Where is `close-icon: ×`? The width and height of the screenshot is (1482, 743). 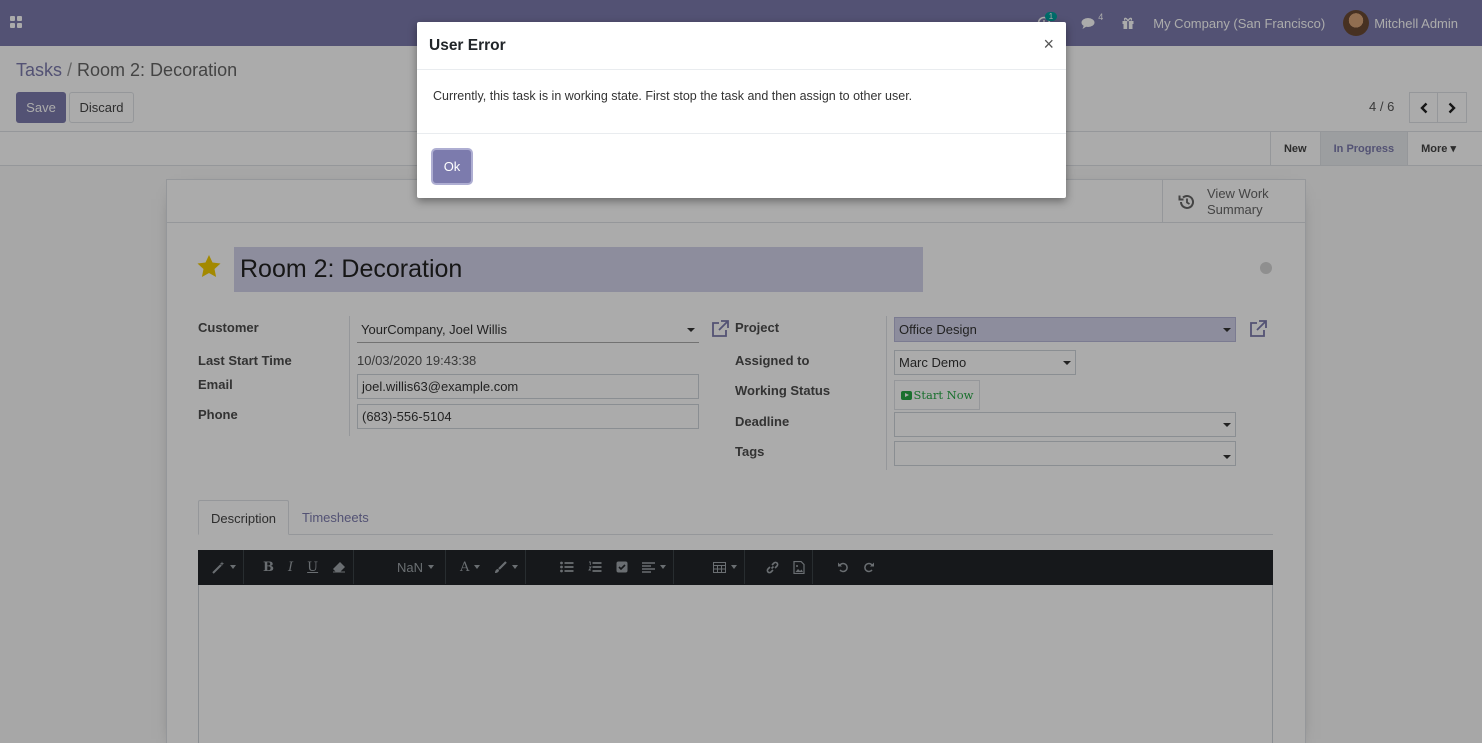 close-icon: × is located at coordinates (1048, 44).